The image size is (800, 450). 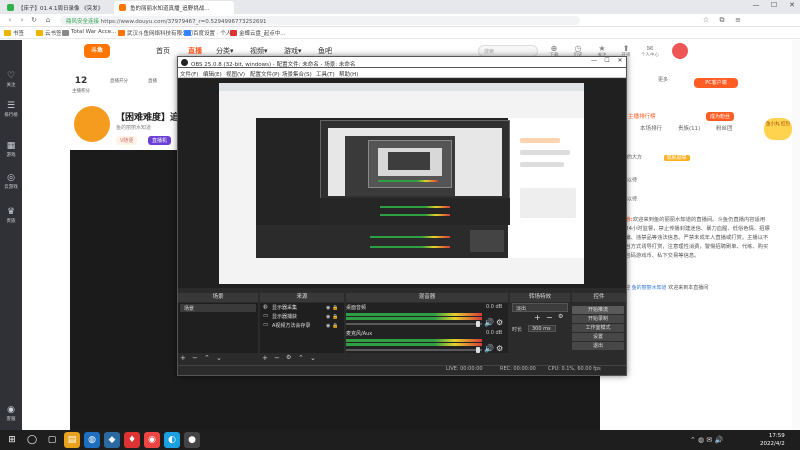 I want to click on nav-live: 直播, so click(x=195, y=51).